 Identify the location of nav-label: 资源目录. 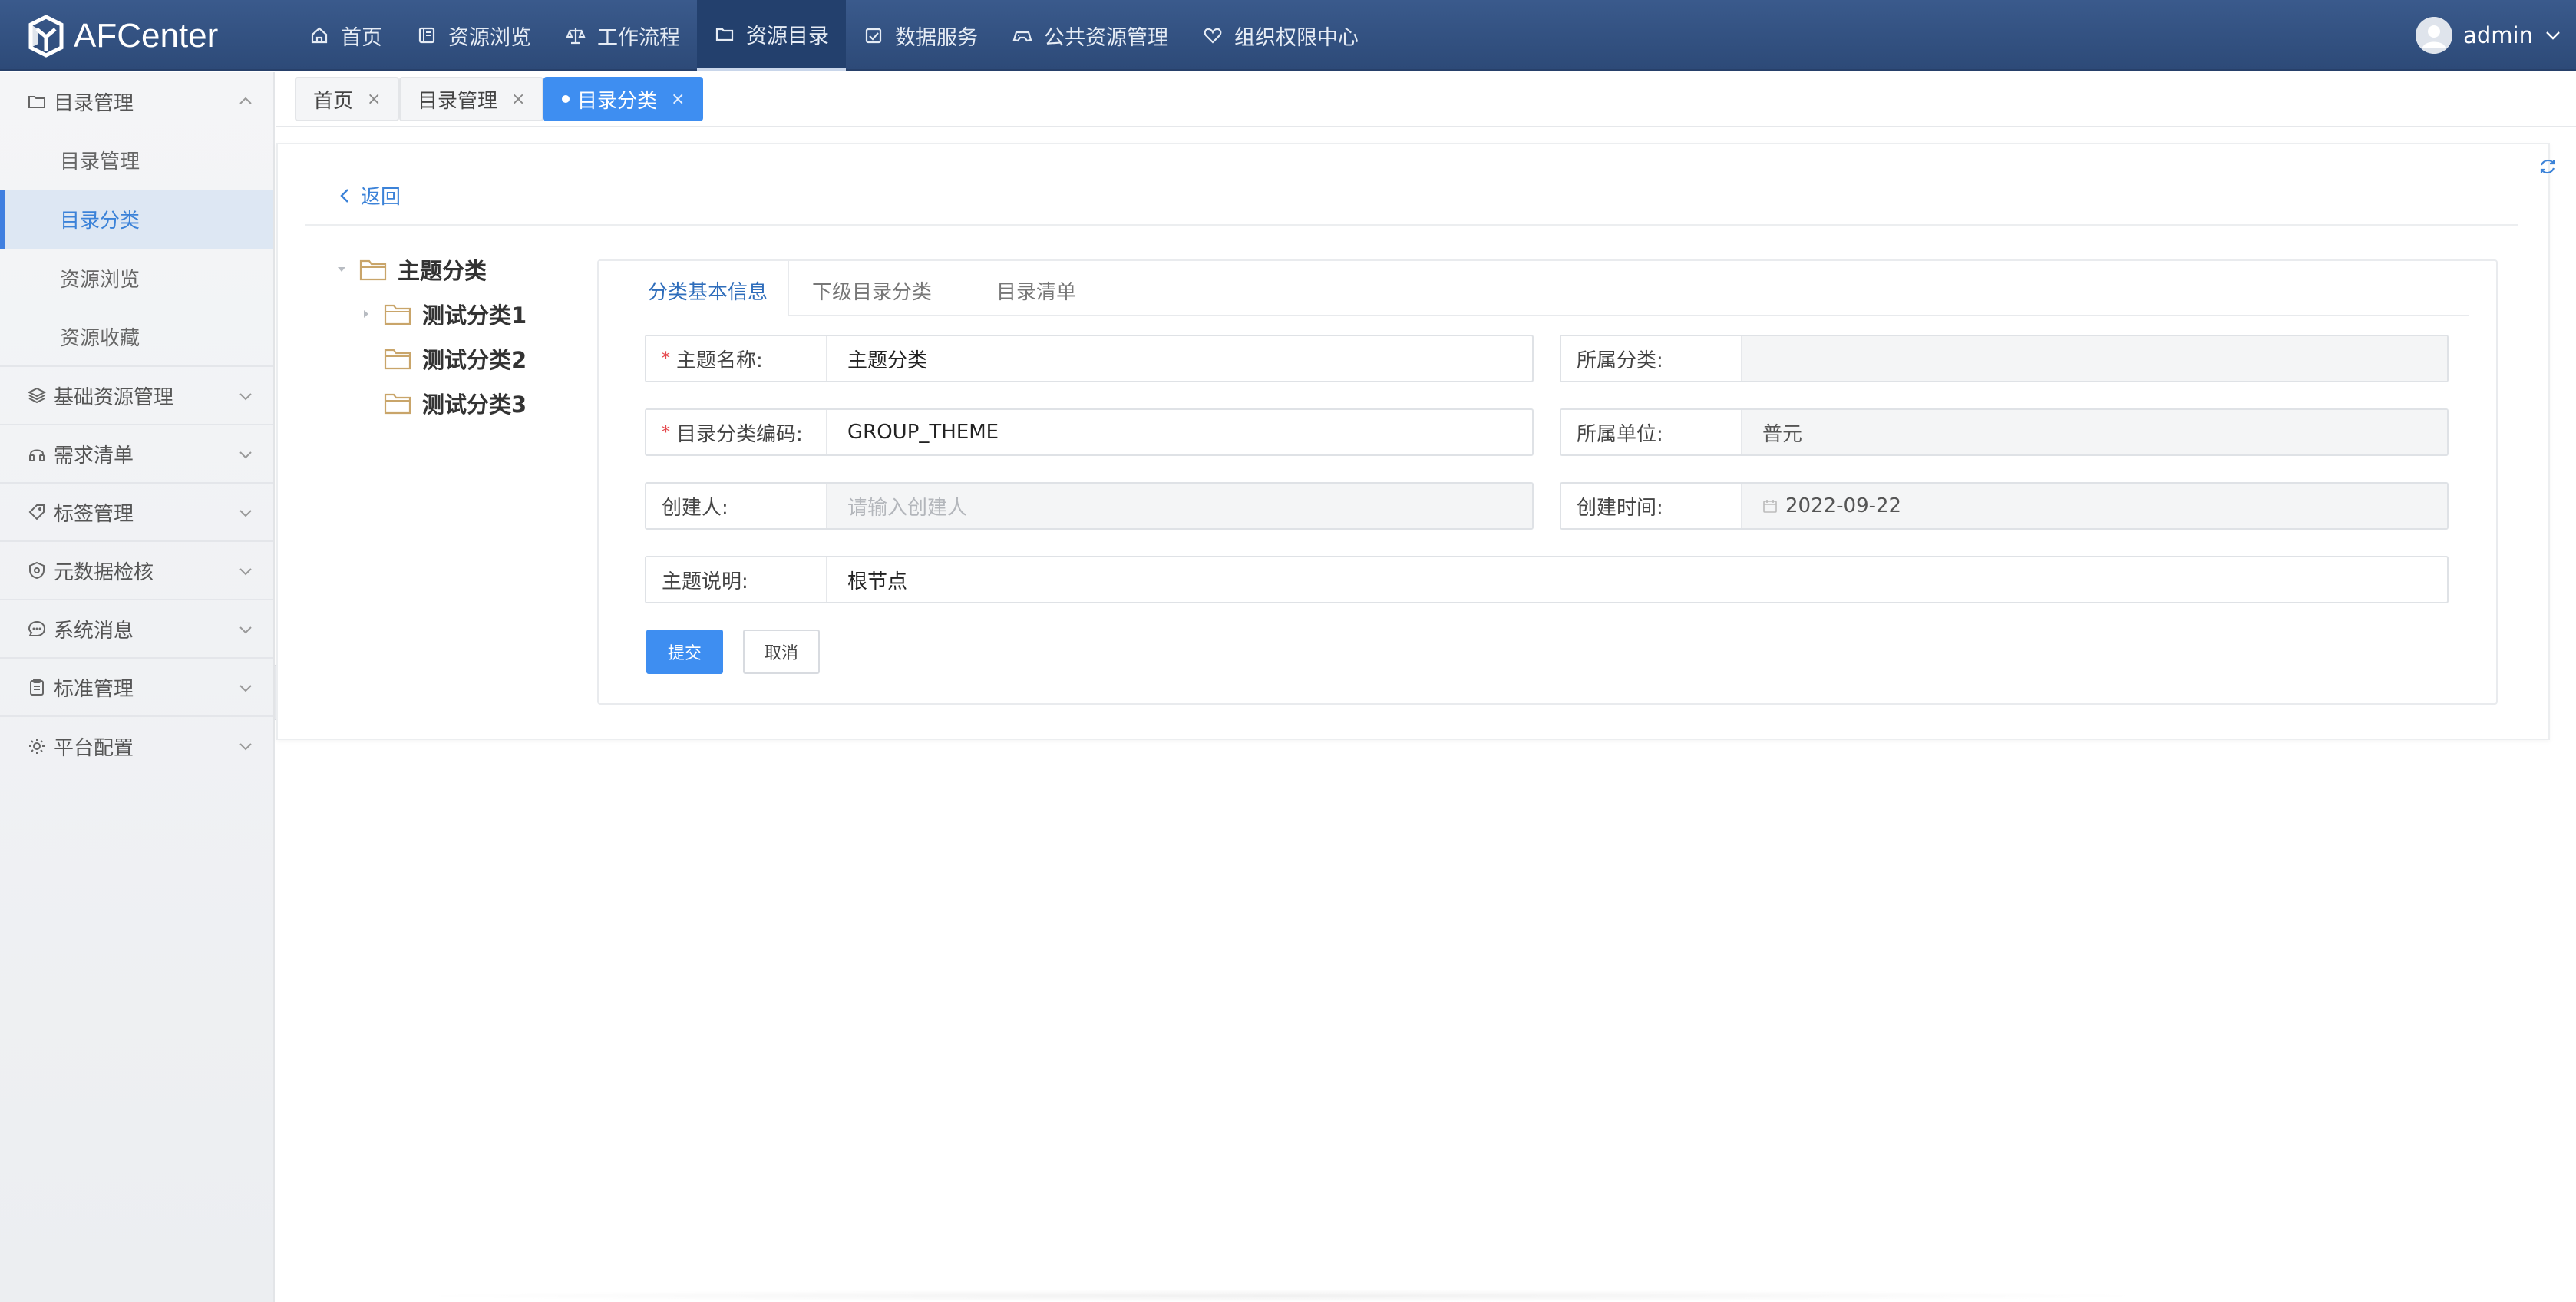
(787, 36).